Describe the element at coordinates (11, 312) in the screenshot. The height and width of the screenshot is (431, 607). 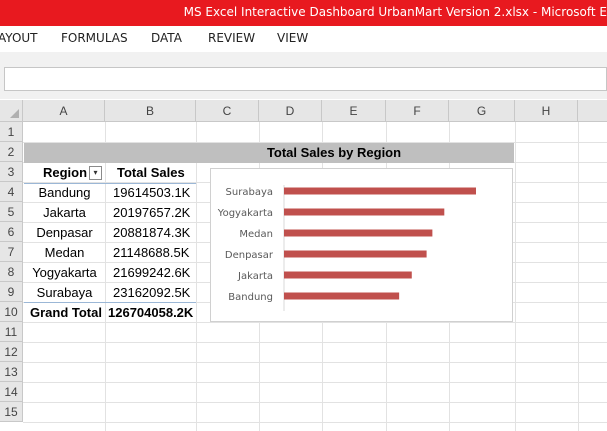
I see `row-header-10: 10` at that location.